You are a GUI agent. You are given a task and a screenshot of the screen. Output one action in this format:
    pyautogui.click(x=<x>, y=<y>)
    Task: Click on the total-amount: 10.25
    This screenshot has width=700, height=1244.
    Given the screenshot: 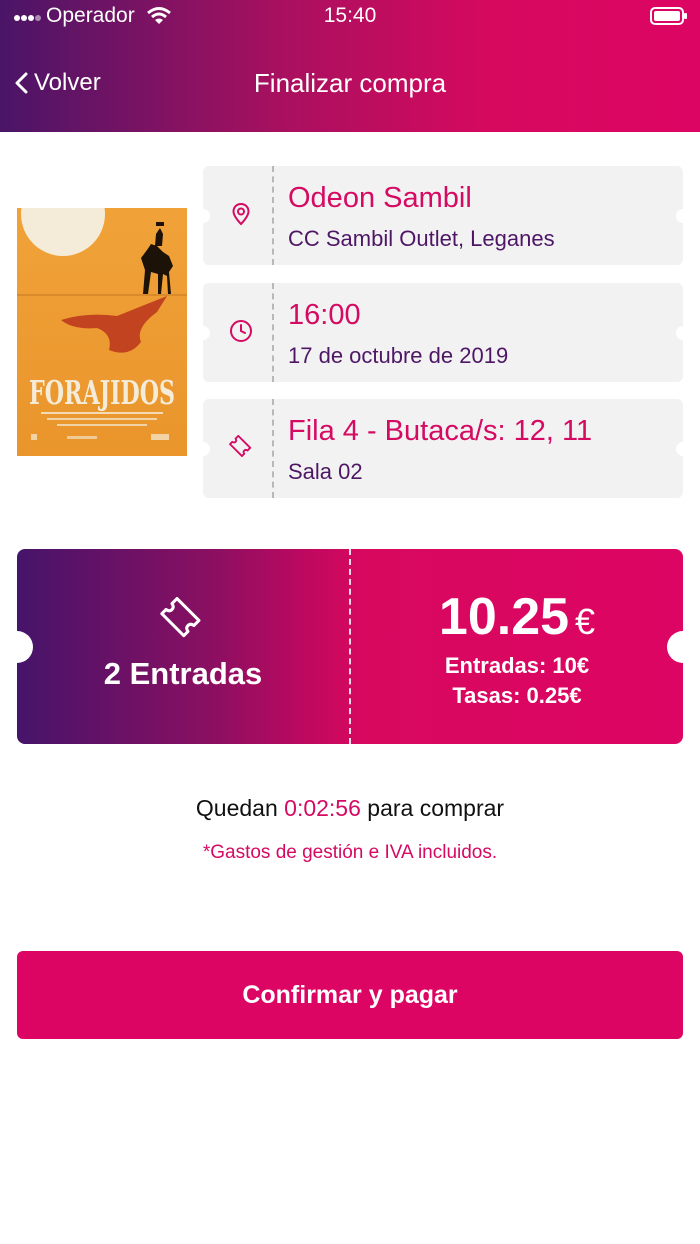 What is the action you would take?
    pyautogui.click(x=504, y=617)
    